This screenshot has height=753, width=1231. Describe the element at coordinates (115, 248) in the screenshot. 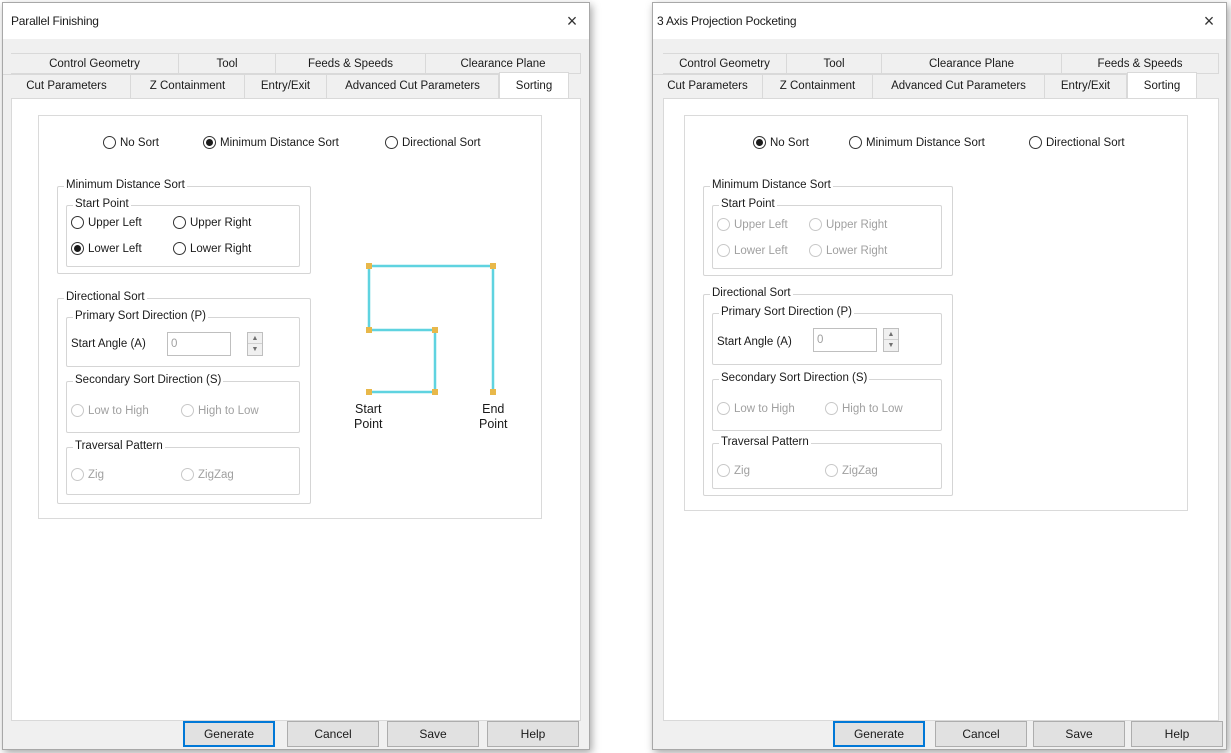

I see `radio-label: Lower Left` at that location.